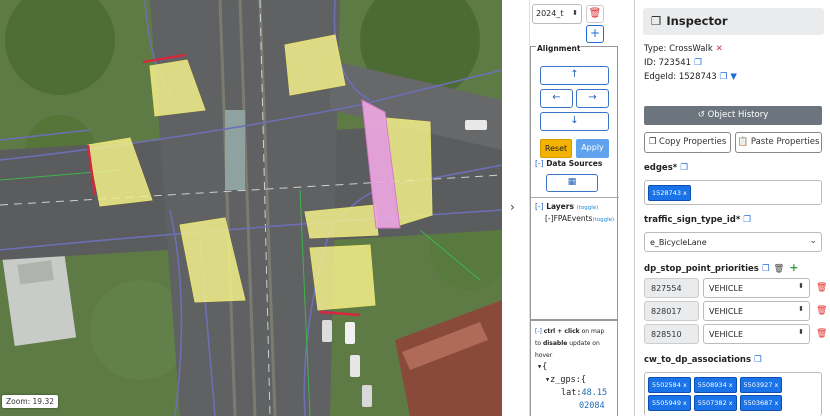 Image resolution: width=830 pixels, height=416 pixels. I want to click on align-right-button: →, so click(592, 98).